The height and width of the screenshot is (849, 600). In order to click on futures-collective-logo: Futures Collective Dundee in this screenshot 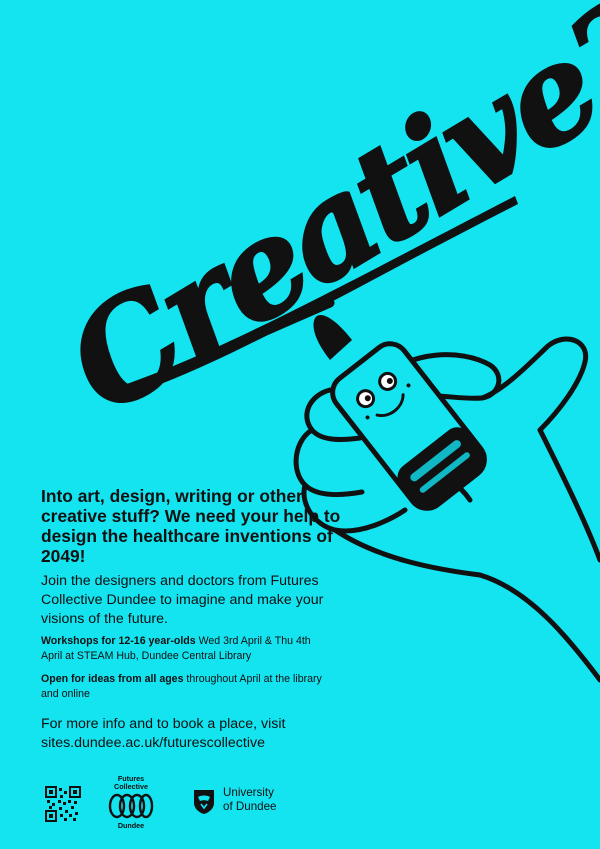, I will do `click(131, 802)`.